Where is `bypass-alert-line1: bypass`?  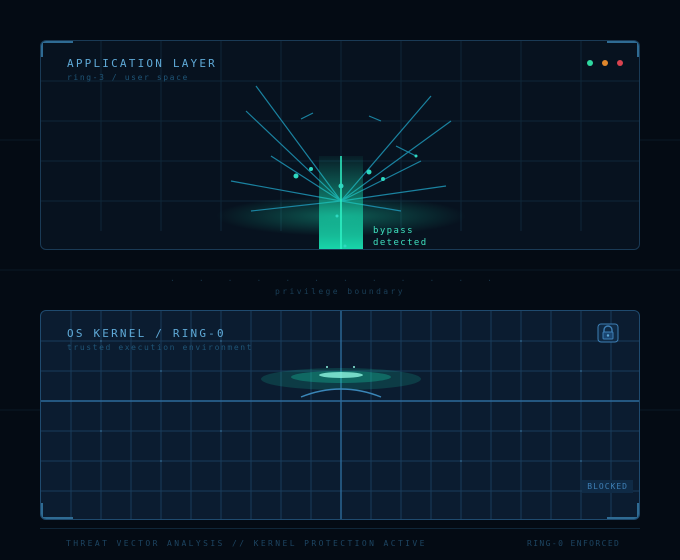 bypass-alert-line1: bypass is located at coordinates (393, 231).